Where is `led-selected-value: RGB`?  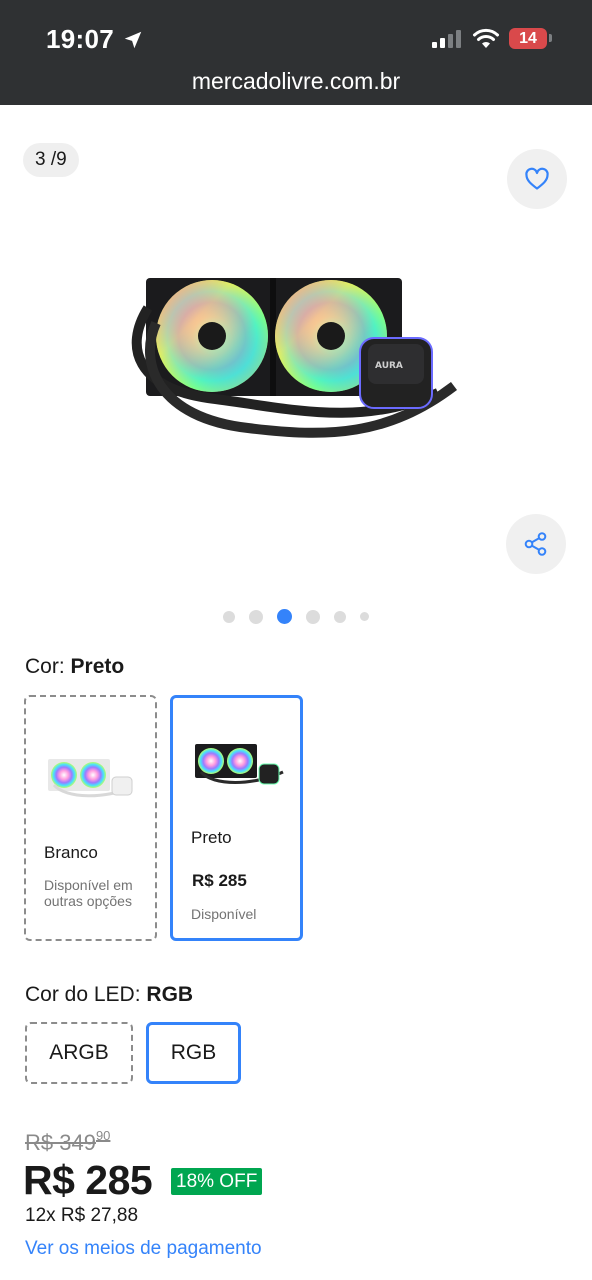 led-selected-value: RGB is located at coordinates (170, 994).